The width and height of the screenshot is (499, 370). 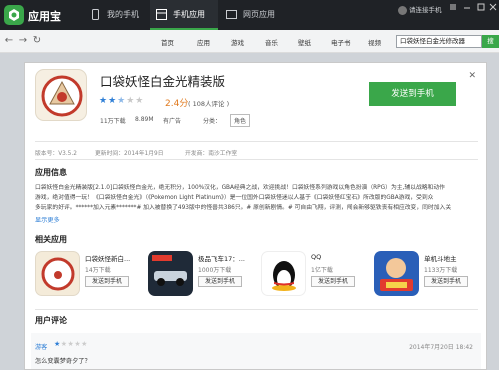 I want to click on nav-link-home: 首页, so click(x=167, y=42).